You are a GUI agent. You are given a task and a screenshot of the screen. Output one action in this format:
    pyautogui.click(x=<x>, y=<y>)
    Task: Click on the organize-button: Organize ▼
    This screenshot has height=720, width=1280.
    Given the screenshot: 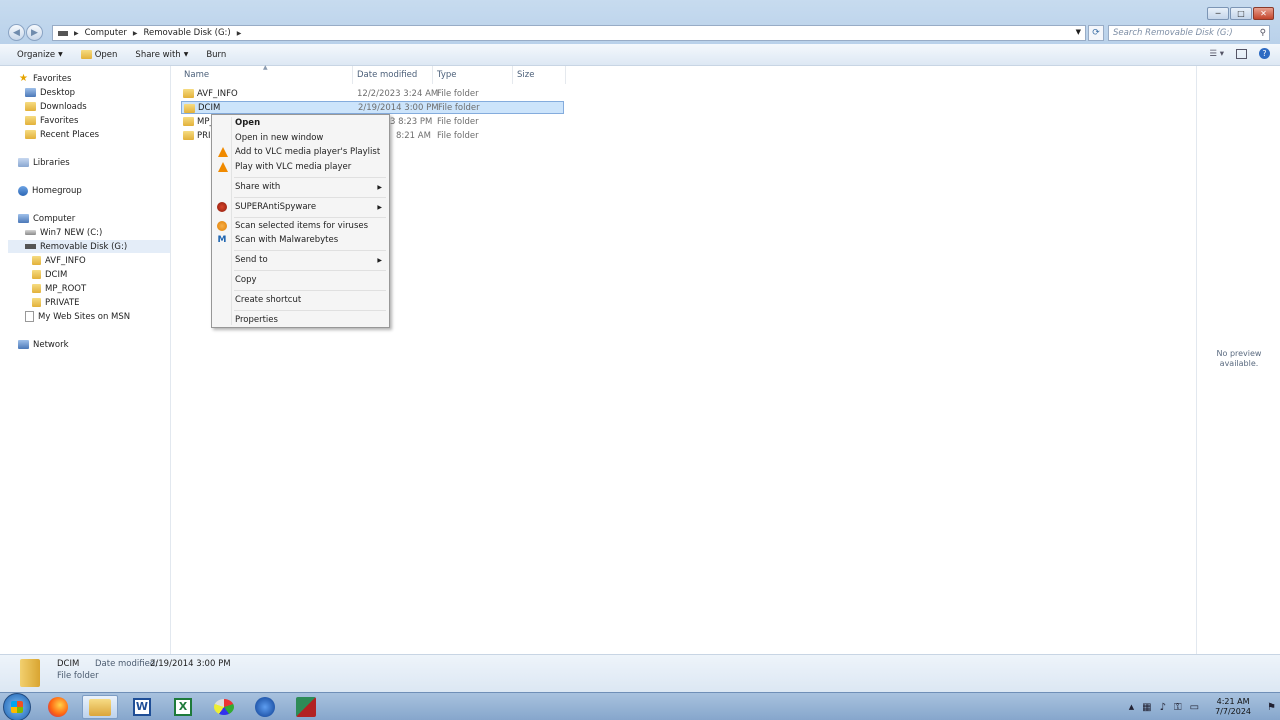 What is the action you would take?
    pyautogui.click(x=40, y=55)
    